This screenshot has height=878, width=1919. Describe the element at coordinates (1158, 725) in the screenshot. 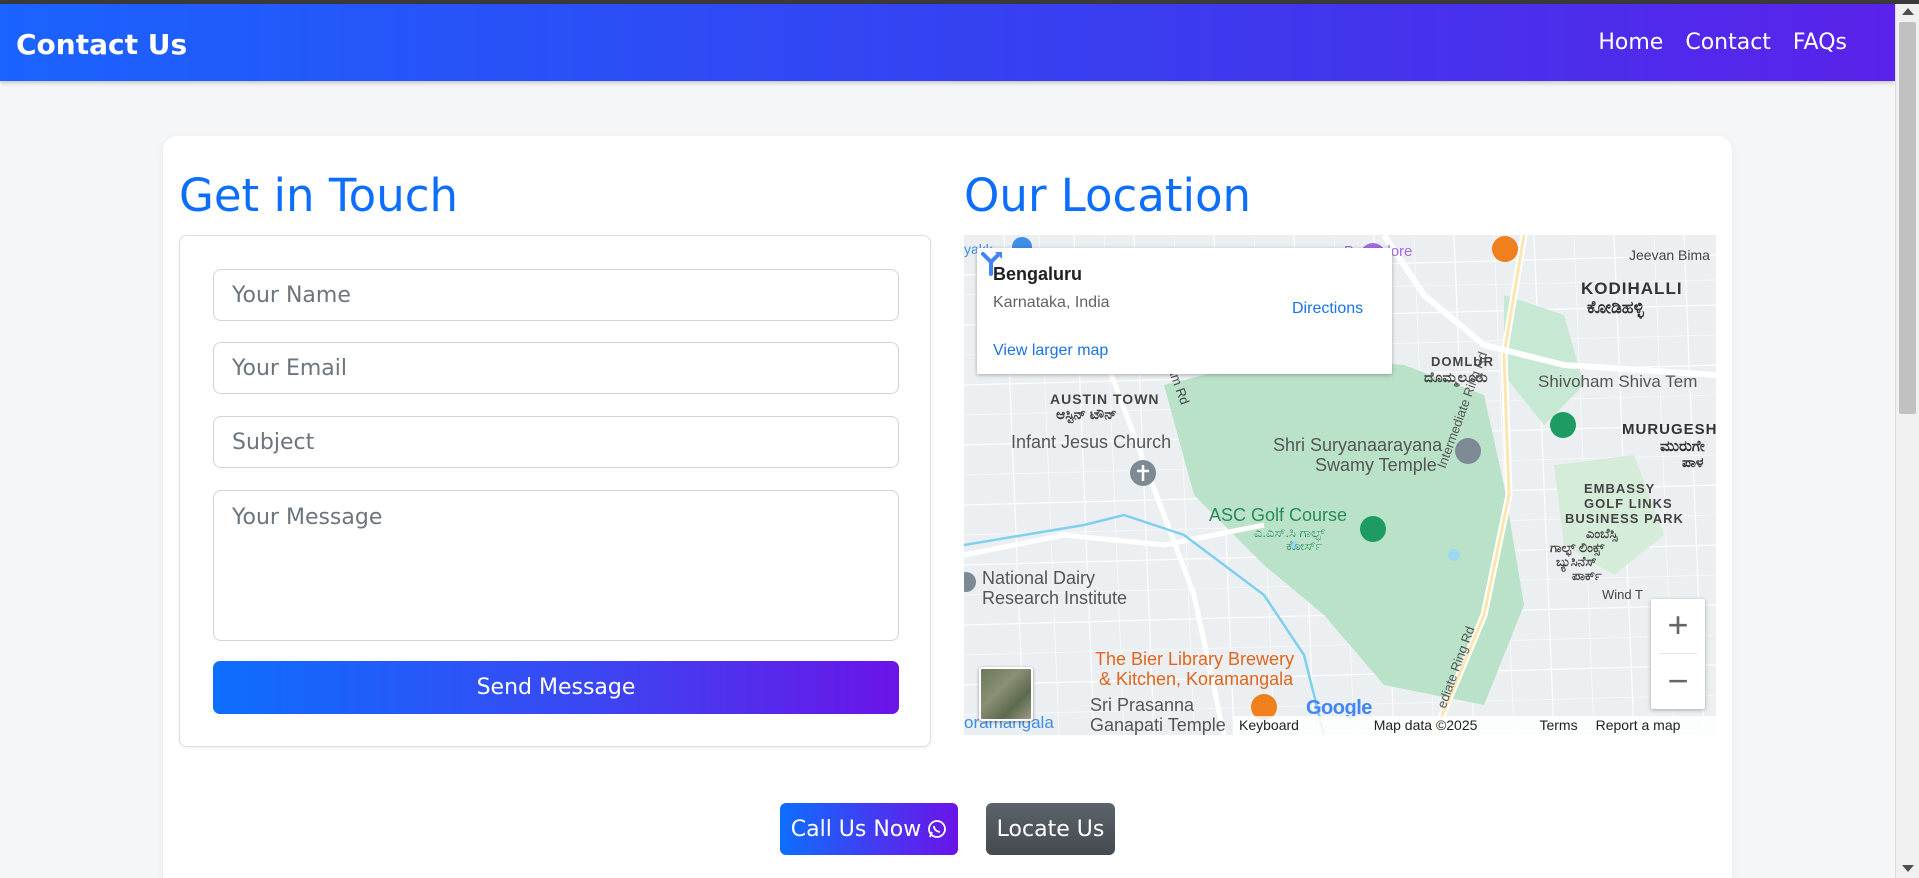

I see `map-label-prasanna-2: Ganapati Temple` at that location.